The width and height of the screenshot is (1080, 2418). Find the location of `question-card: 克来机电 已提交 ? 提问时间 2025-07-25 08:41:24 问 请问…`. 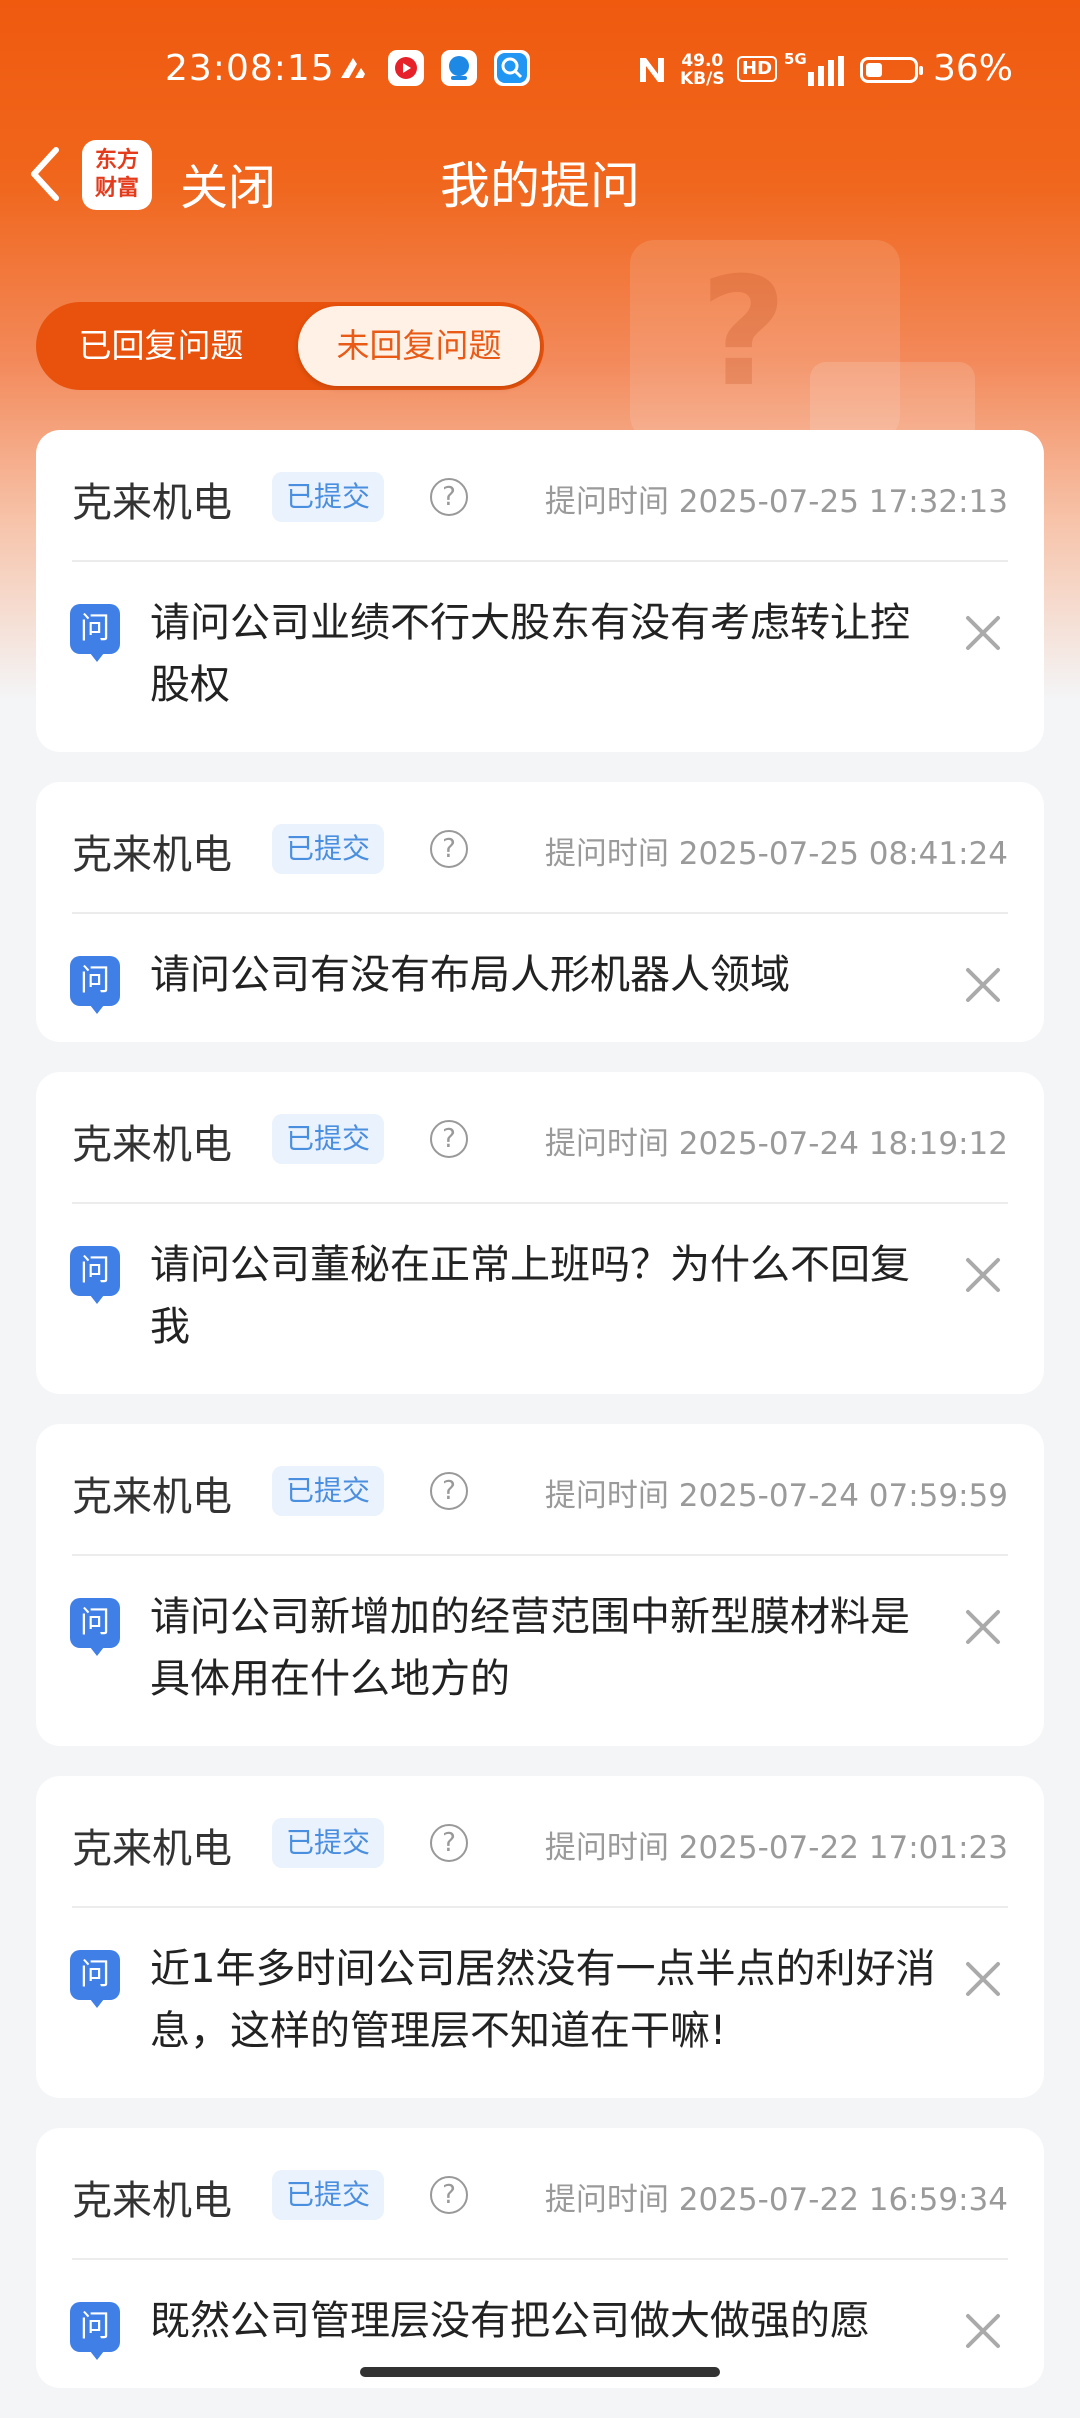

question-card: 克来机电 已提交 ? 提问时间 2025-07-25 08:41:24 问 请问… is located at coordinates (540, 912).